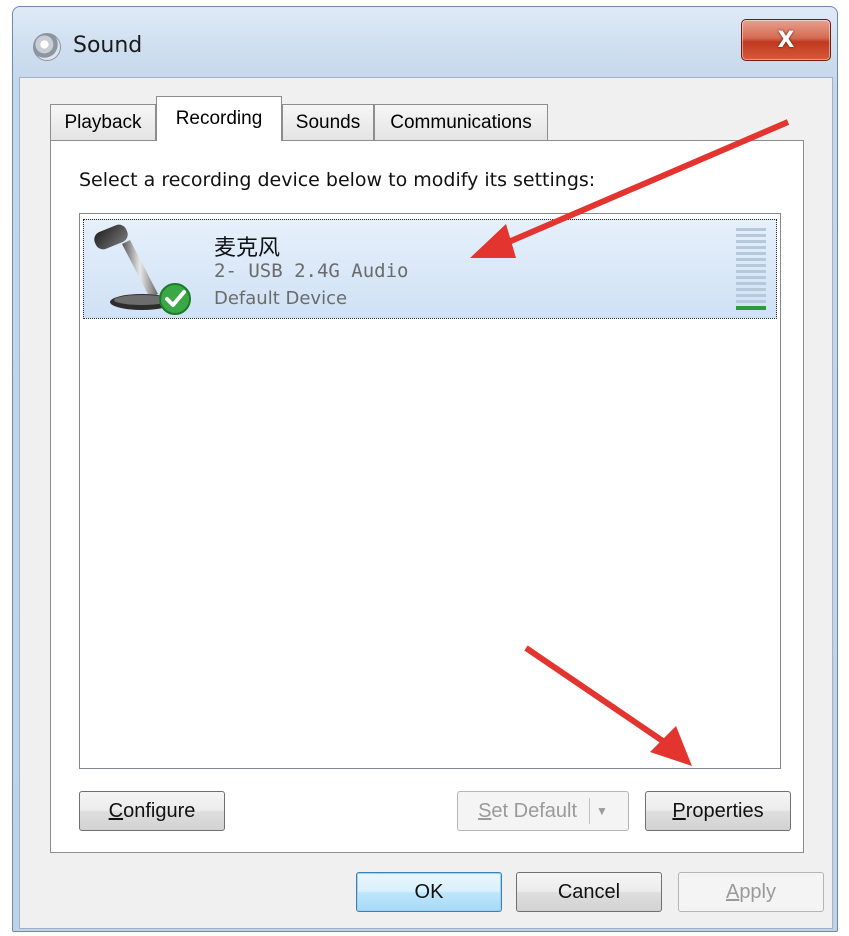 The width and height of the screenshot is (849, 936). I want to click on device-status: Default Device, so click(281, 298).